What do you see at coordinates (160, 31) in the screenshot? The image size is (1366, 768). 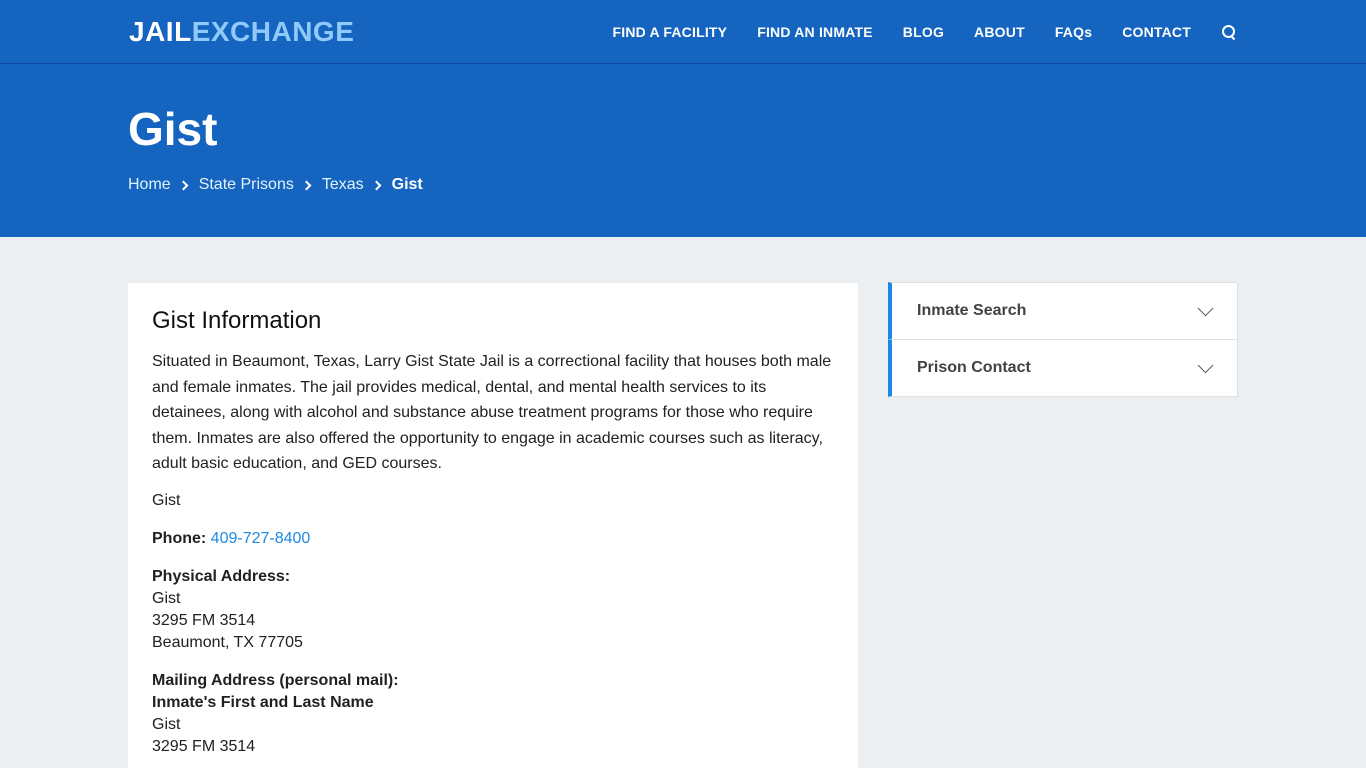 I see `logo-jail-text: JAIL` at bounding box center [160, 31].